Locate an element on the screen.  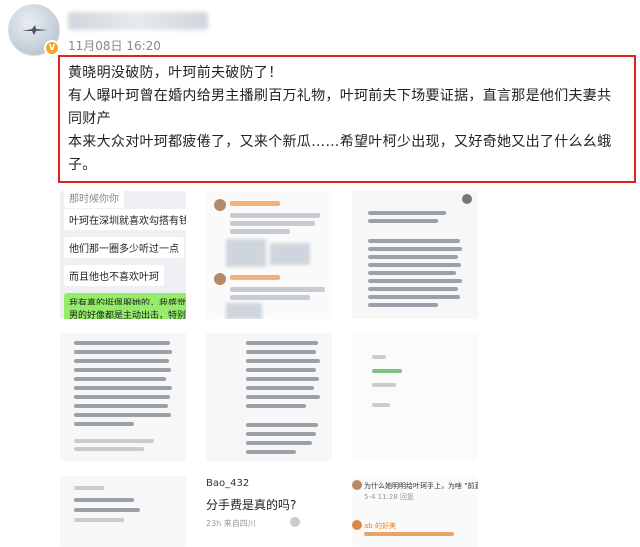
comment-username: ab 的好美 is located at coordinates (380, 526).